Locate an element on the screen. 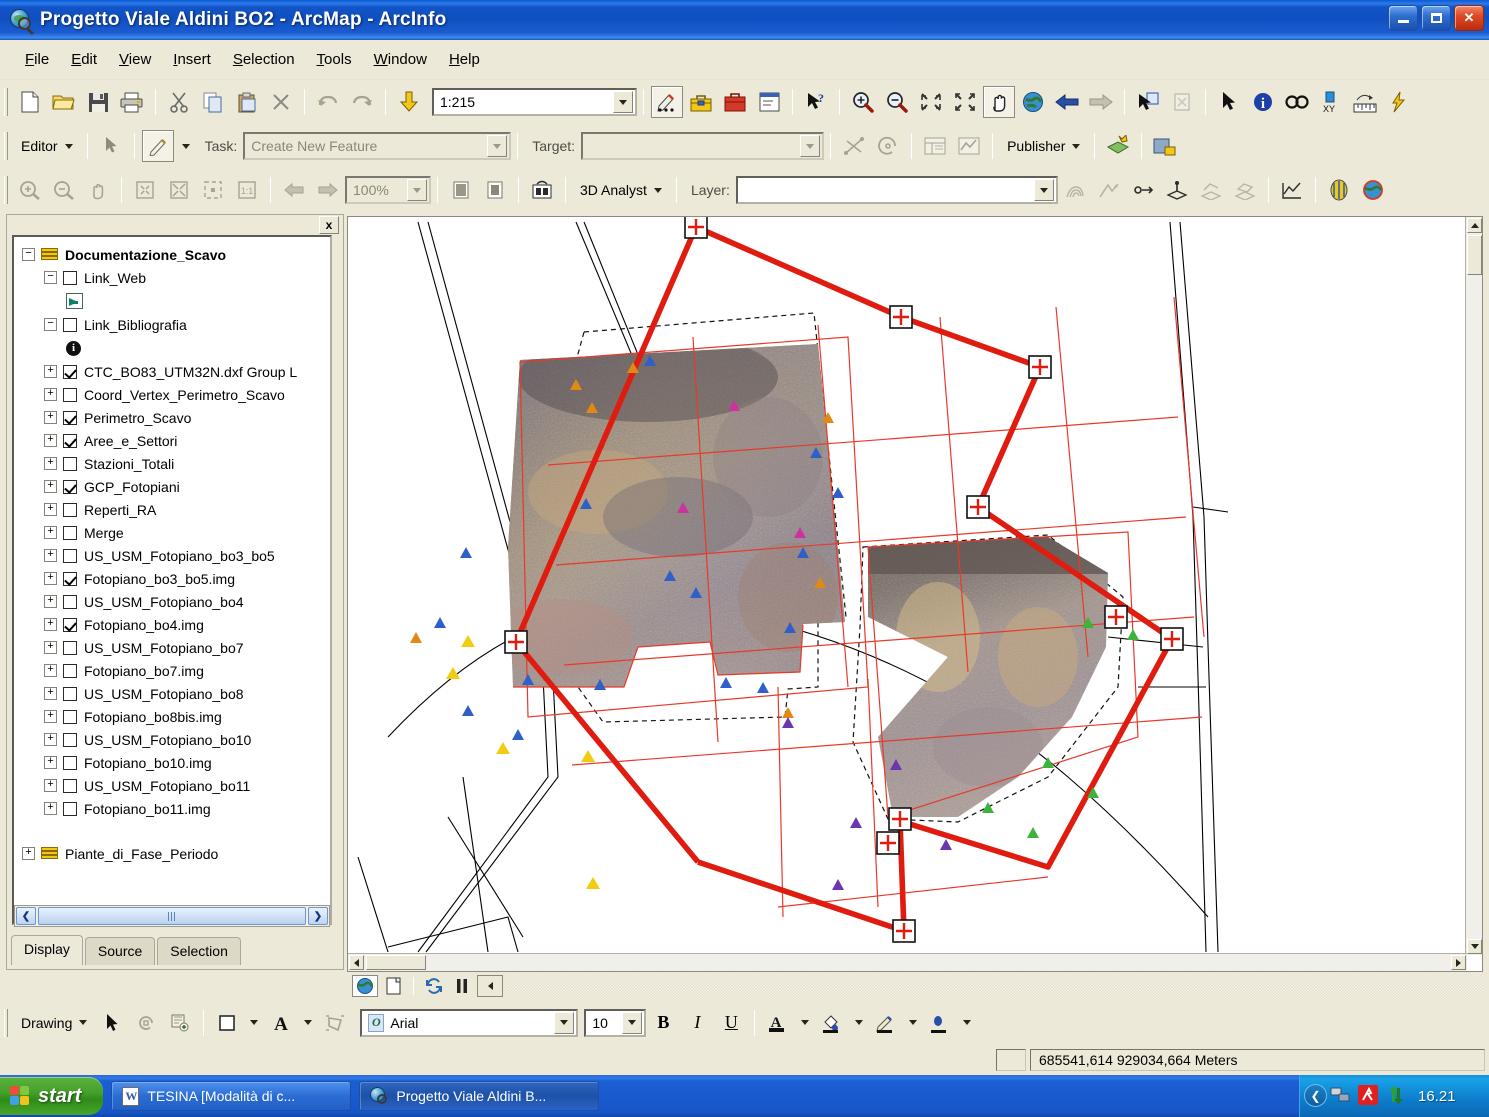 This screenshot has height=1117, width=1489. minimize-button is located at coordinates (1403, 18).